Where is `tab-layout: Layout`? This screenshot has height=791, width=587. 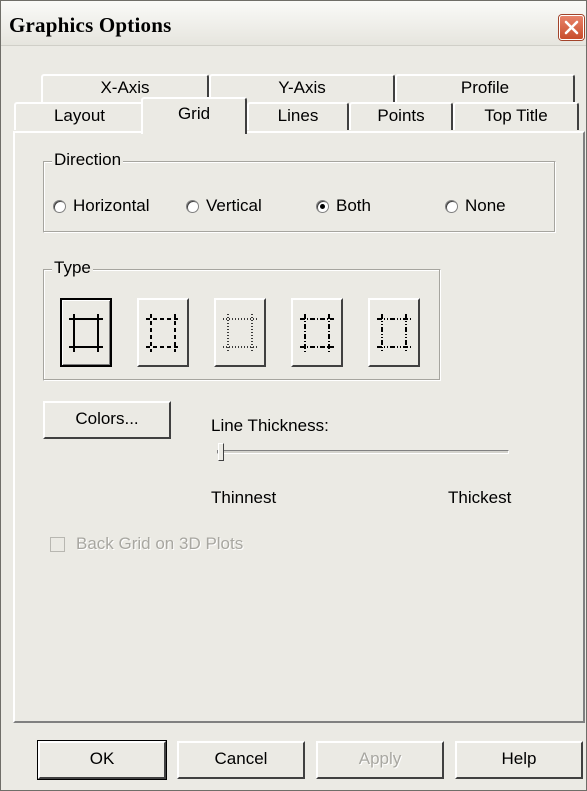
tab-layout: Layout is located at coordinates (79, 116).